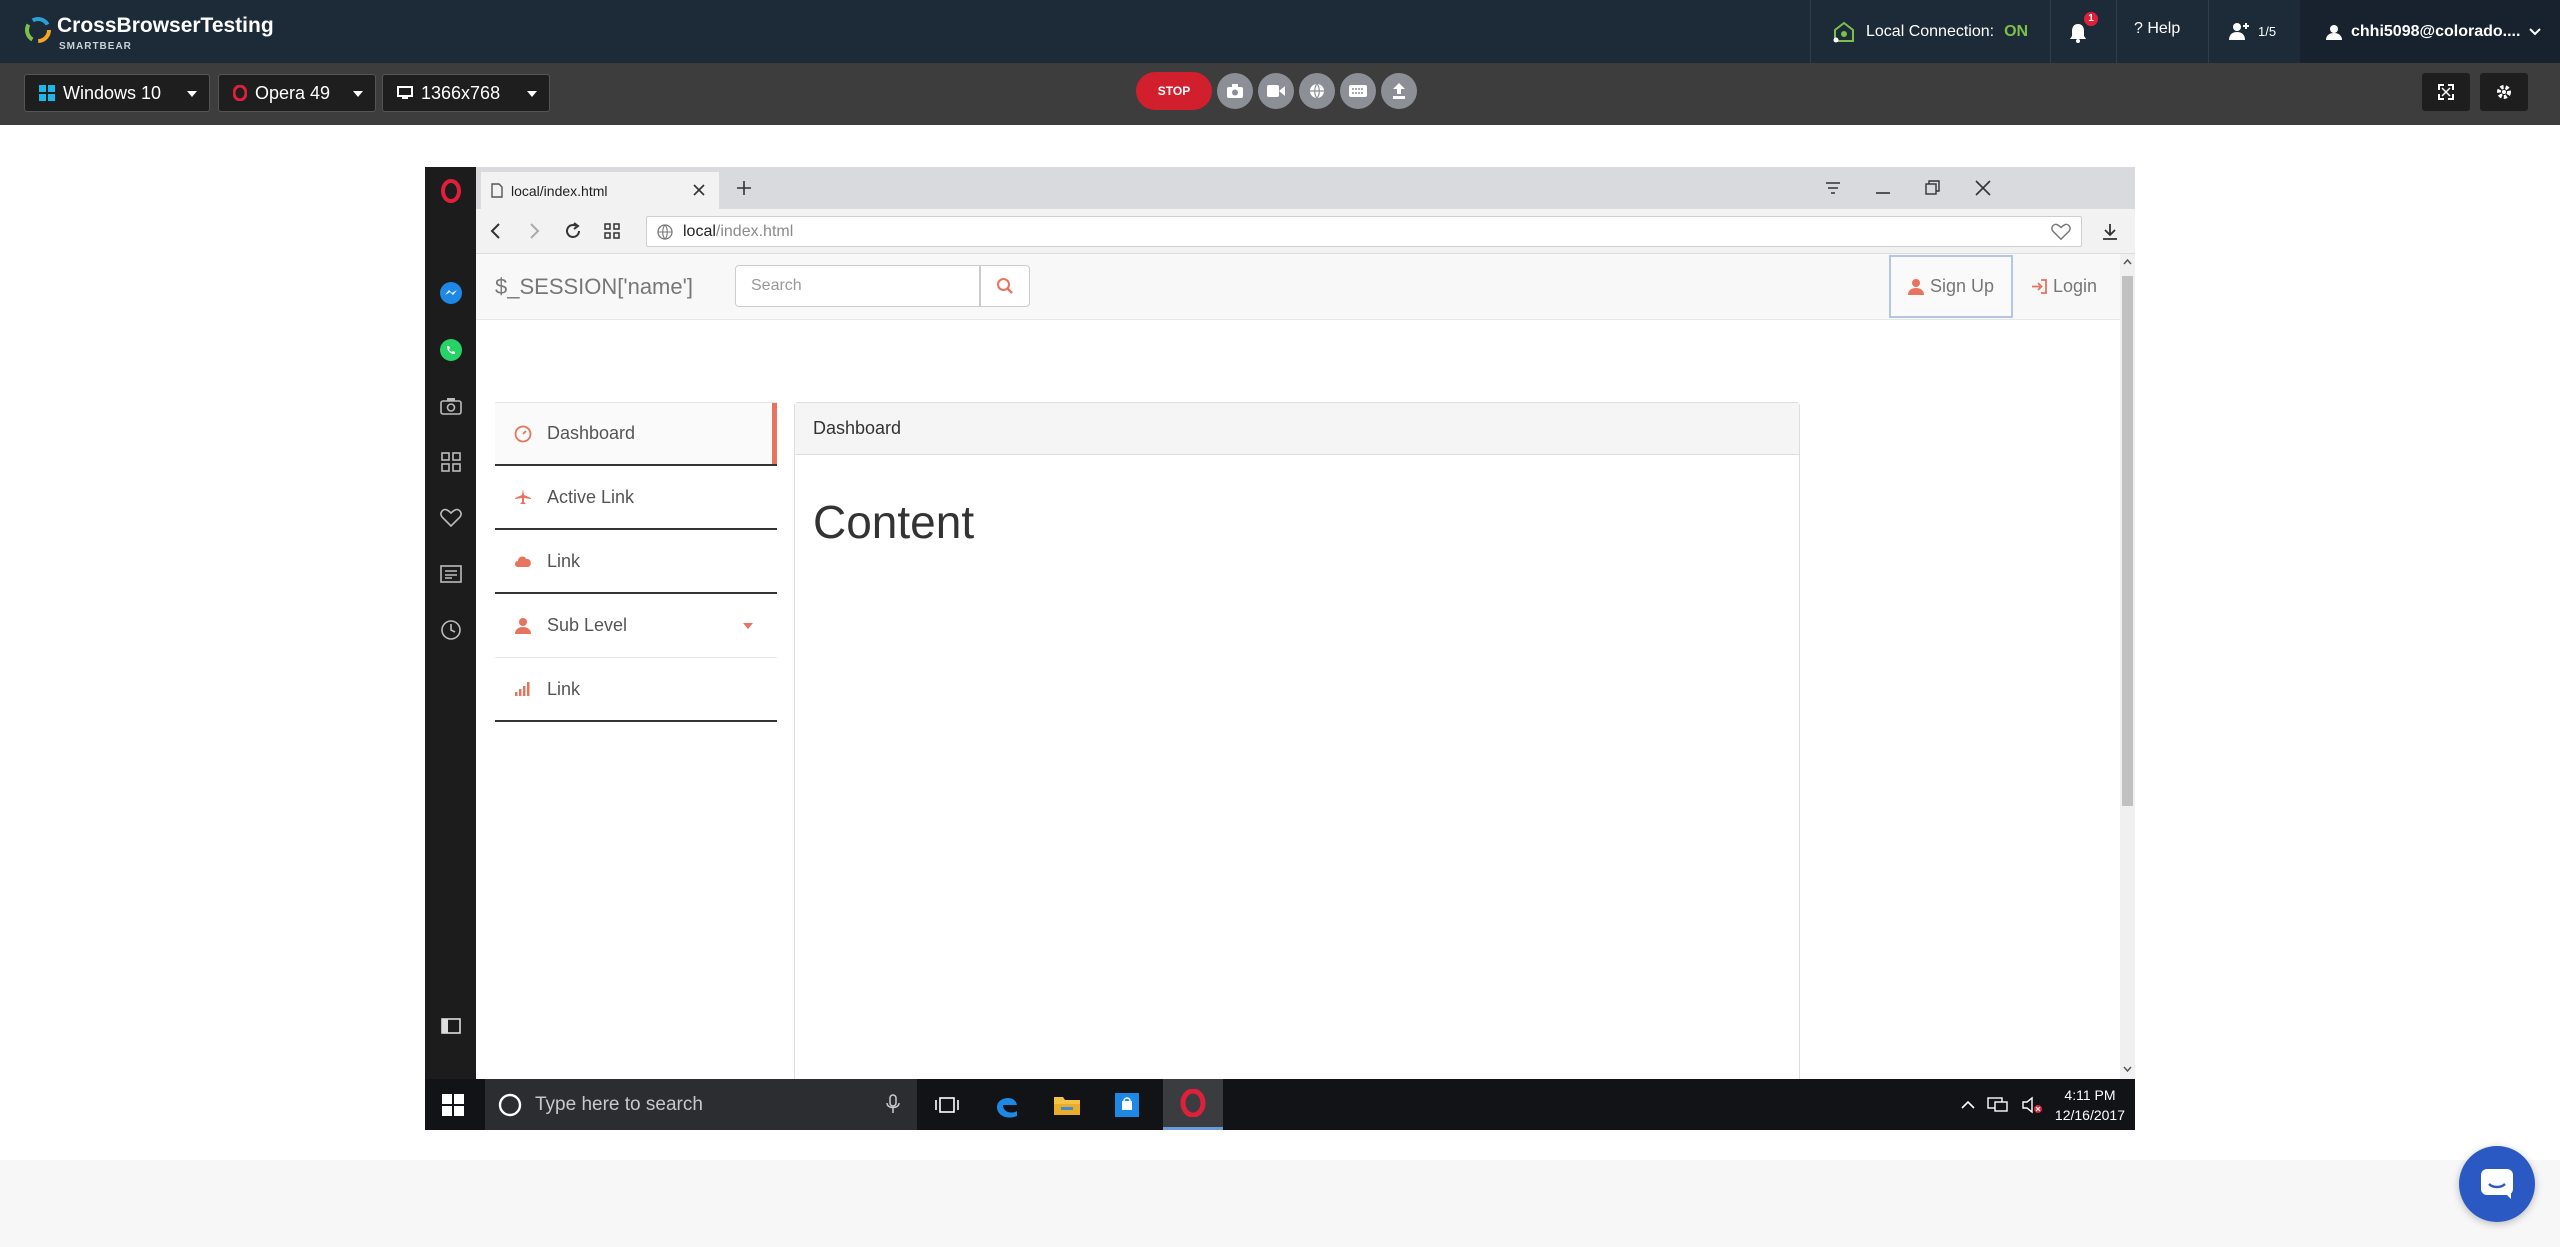 This screenshot has height=1247, width=2560. What do you see at coordinates (510, 1104) in the screenshot?
I see `cortana-icon` at bounding box center [510, 1104].